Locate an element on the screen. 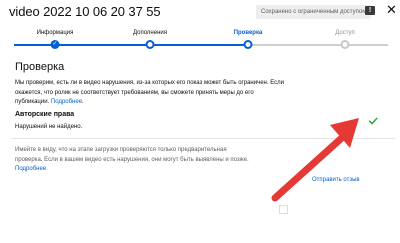 This screenshot has width=400, height=243. step-extras-dot is located at coordinates (150, 44).